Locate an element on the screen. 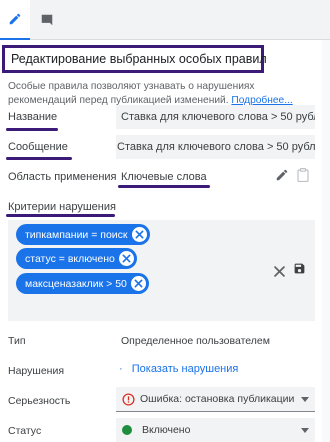  severity-select: Ошибка: остановка публикации is located at coordinates (215, 399).